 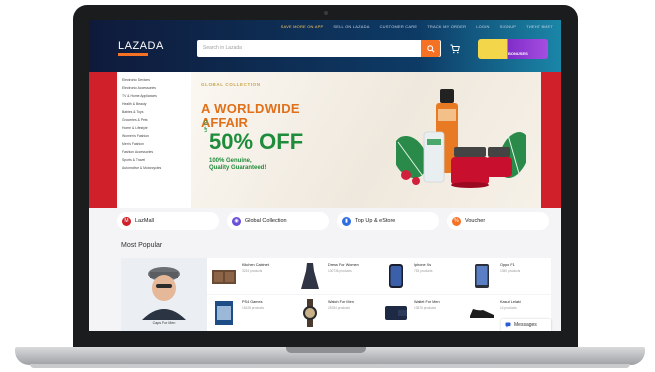 What do you see at coordinates (423, 271) in the screenshot?
I see `item-count: 753 products` at bounding box center [423, 271].